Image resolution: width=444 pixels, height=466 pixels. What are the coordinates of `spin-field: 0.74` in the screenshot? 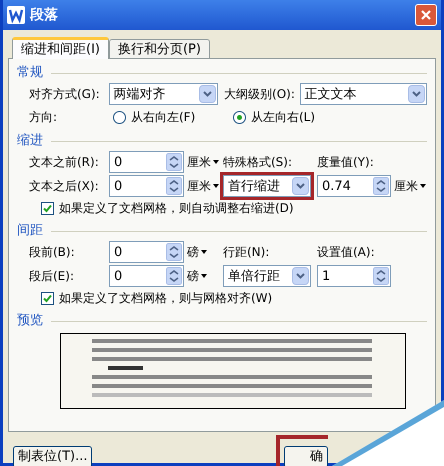 It's located at (354, 186).